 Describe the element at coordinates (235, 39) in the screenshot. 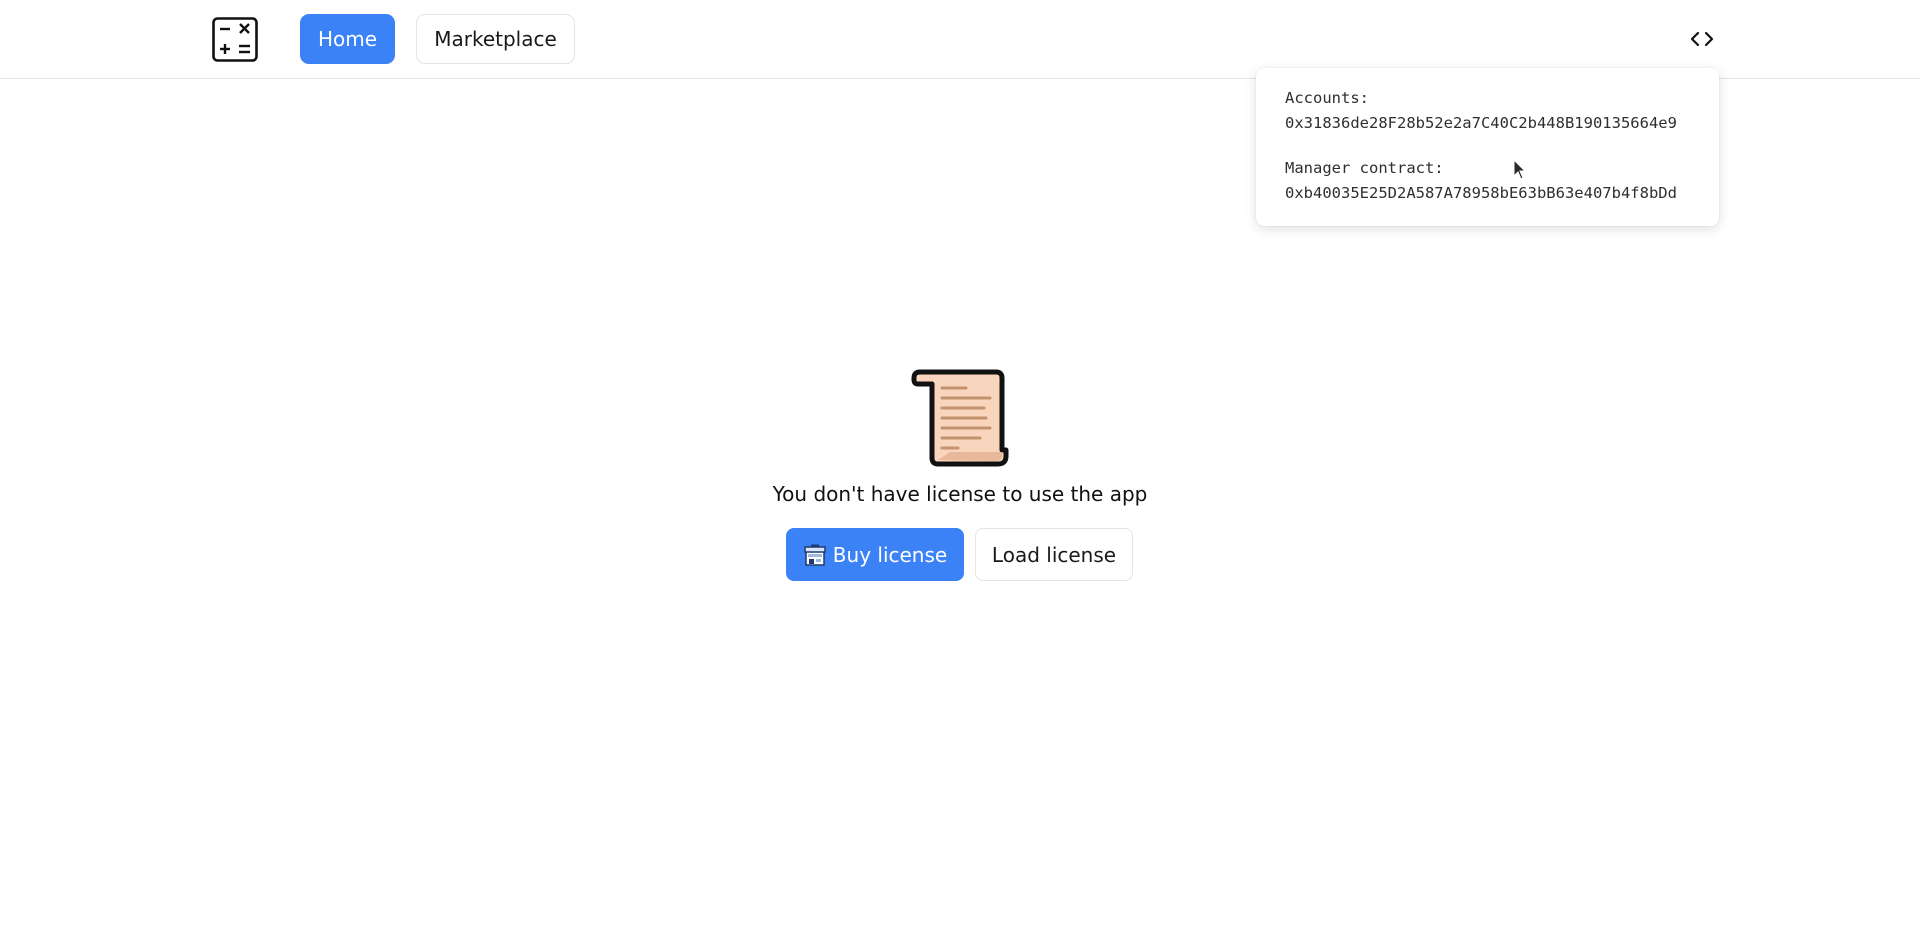

I see `calculator-icon` at that location.